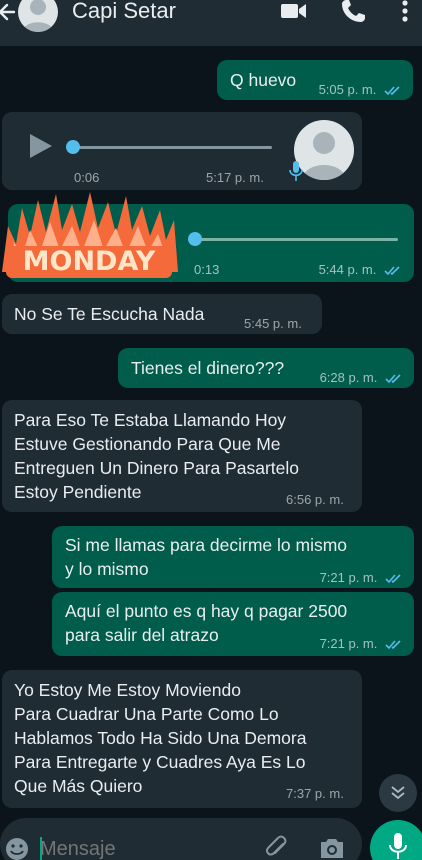 The height and width of the screenshot is (860, 422). What do you see at coordinates (90, 235) in the screenshot?
I see `monday-fire-sticker: MONDAY` at bounding box center [90, 235].